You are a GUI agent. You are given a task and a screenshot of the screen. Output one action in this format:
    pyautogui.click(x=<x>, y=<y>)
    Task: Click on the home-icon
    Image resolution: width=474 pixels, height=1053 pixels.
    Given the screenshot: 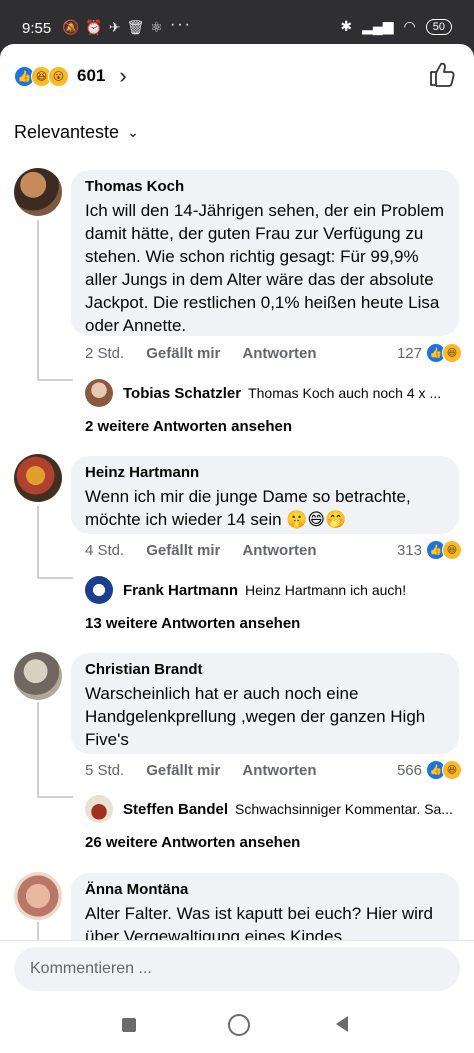 What is the action you would take?
    pyautogui.click(x=239, y=1025)
    